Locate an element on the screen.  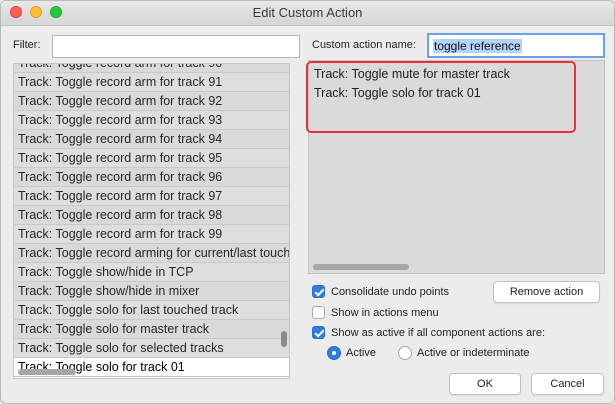
list-item: Track: Toggle record arm for track 90 is located at coordinates (151, 68).